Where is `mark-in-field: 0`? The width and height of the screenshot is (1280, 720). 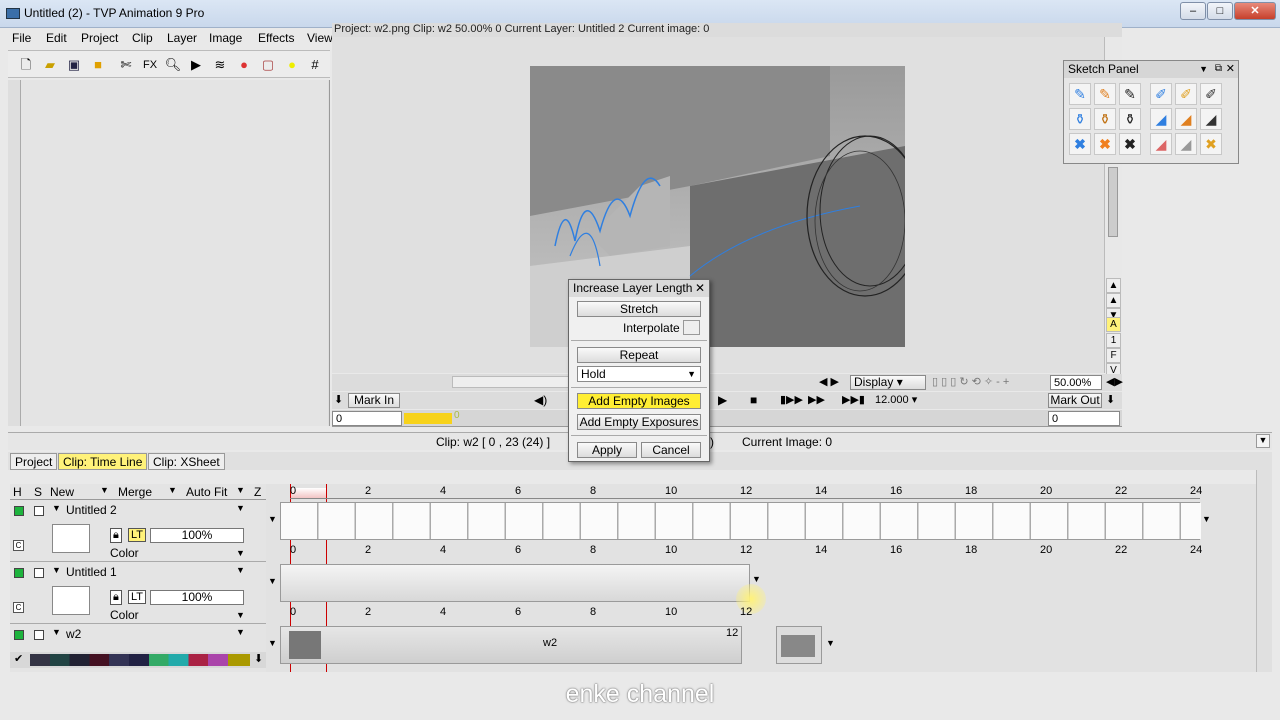
mark-in-field: 0 is located at coordinates (367, 418).